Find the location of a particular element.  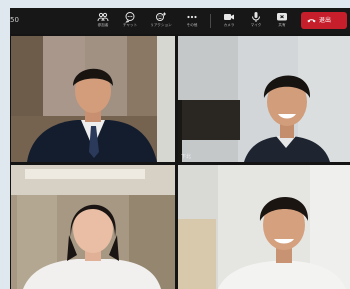

people-icon is located at coordinates (103, 17).